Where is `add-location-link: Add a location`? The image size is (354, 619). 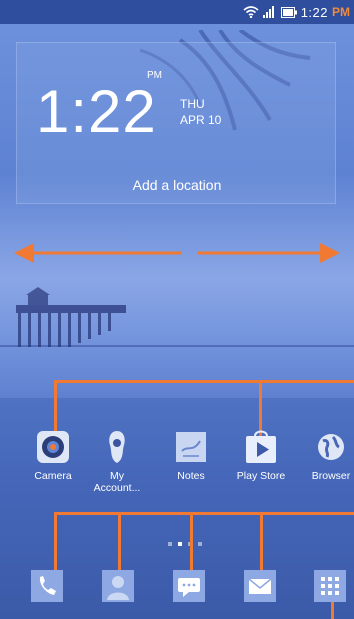
add-location-link: Add a location is located at coordinates (177, 185).